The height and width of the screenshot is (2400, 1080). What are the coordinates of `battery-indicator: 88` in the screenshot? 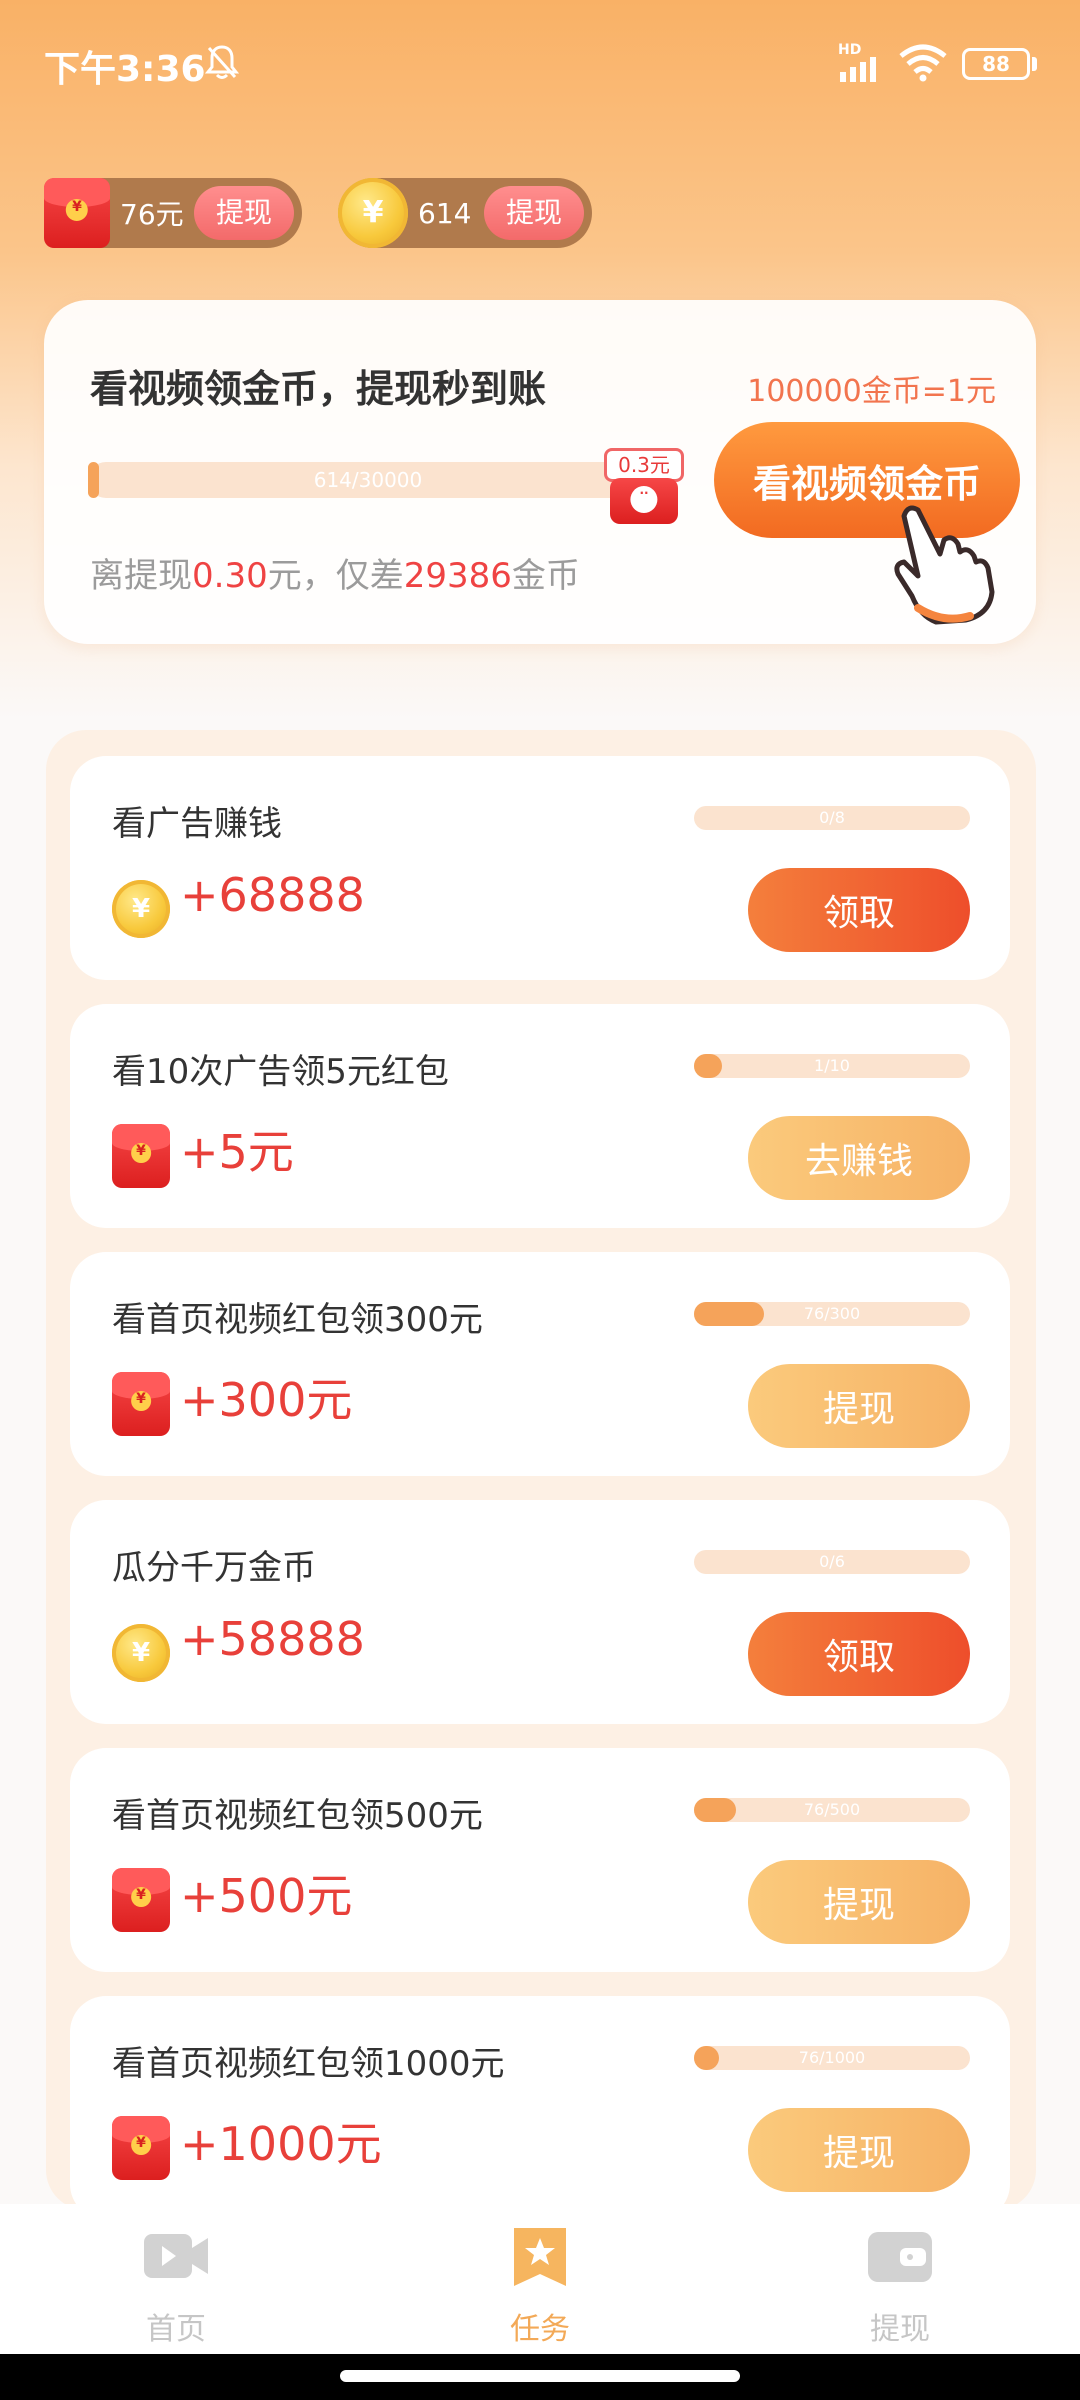 It's located at (996, 64).